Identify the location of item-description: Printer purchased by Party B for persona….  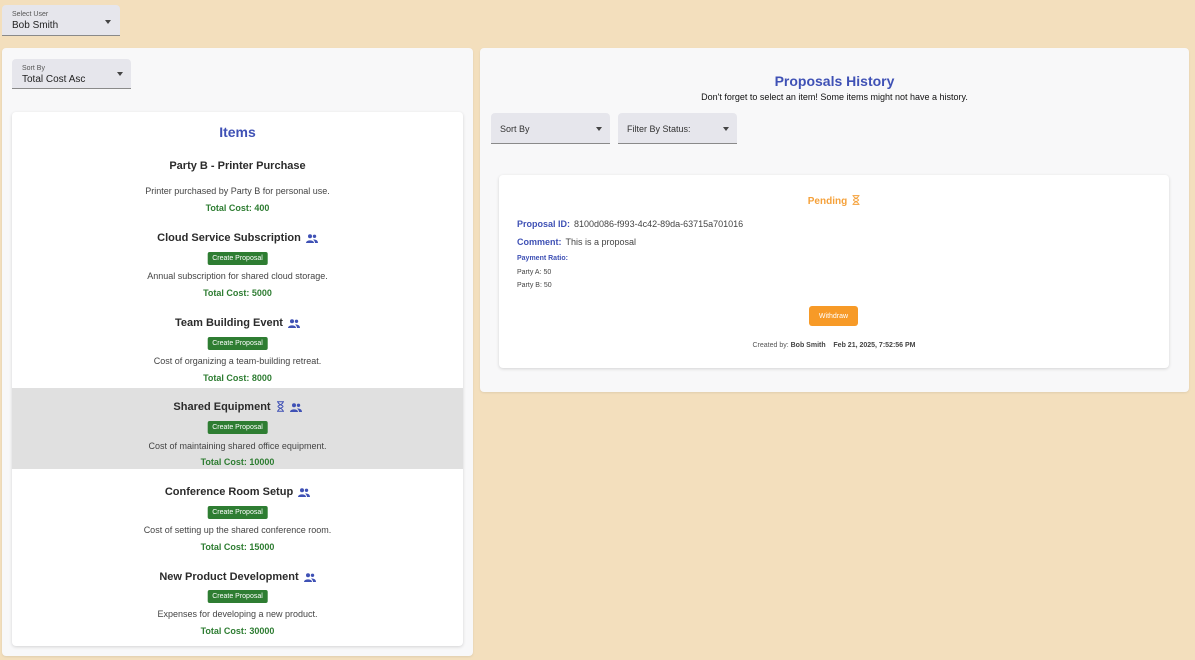
(237, 191).